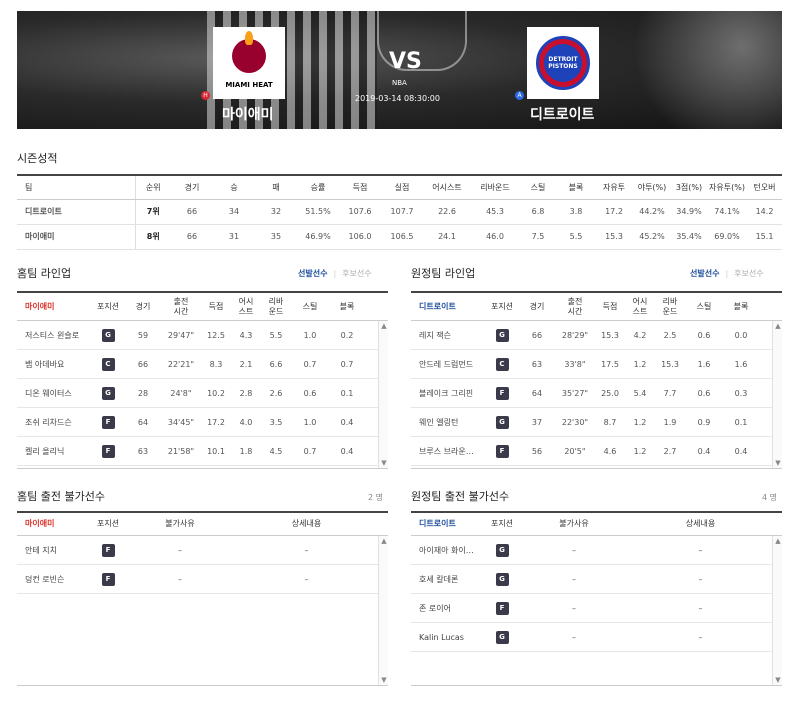 The image size is (800, 702). What do you see at coordinates (202, 550) in the screenshot?
I see `table-row: 안테 지치 F – –` at bounding box center [202, 550].